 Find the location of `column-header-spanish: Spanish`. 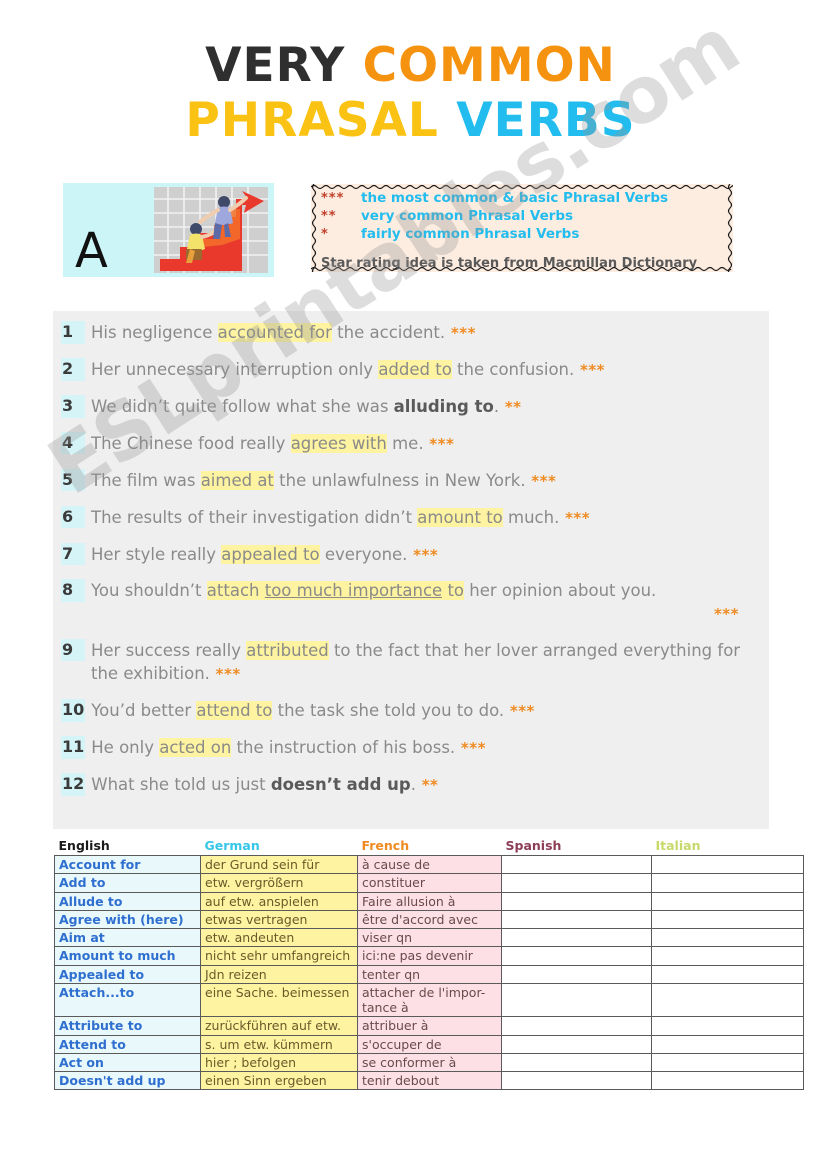

column-header-spanish: Spanish is located at coordinates (576, 847).